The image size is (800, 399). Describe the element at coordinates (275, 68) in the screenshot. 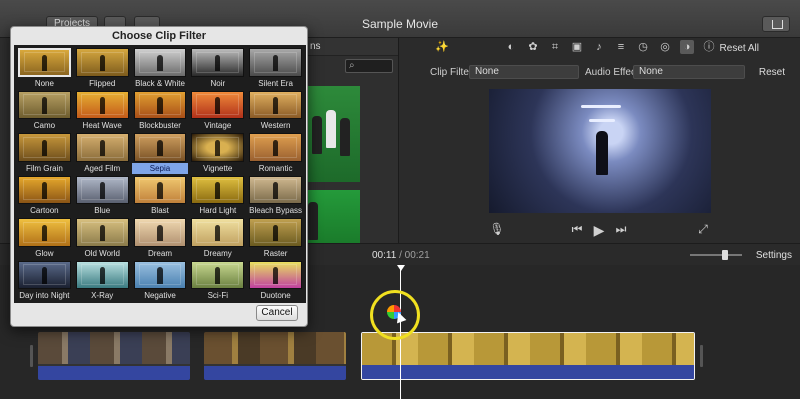

I see `filter-option: Silent Era` at that location.